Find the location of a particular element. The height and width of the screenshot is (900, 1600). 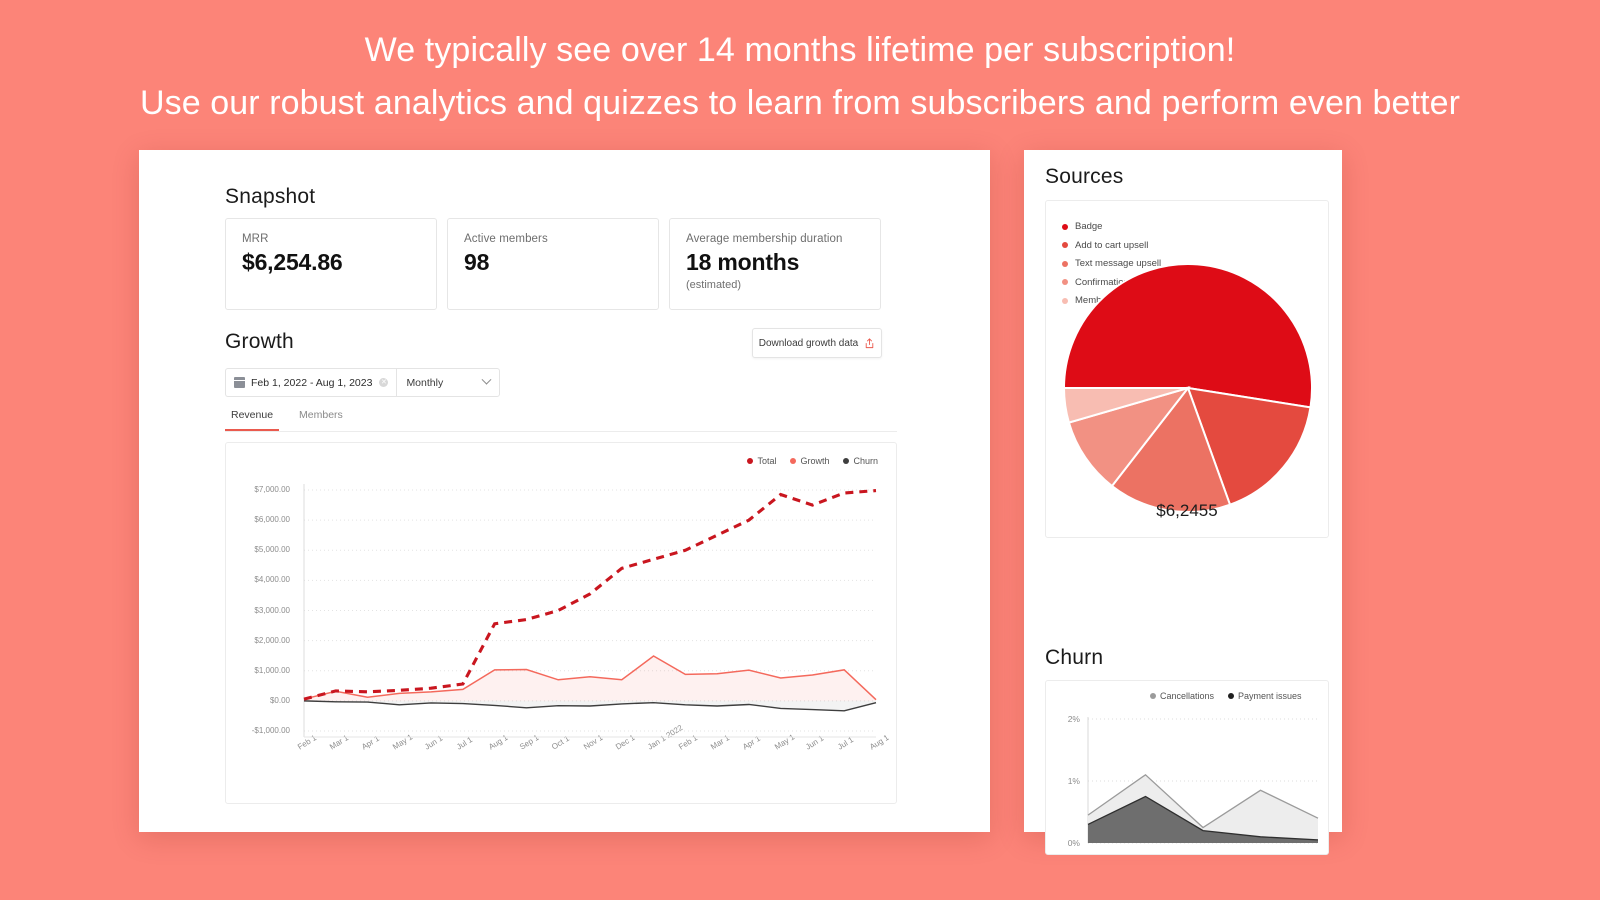

date-range-value: Feb 1, 2022 - Aug 1, 2023 is located at coordinates (312, 382).